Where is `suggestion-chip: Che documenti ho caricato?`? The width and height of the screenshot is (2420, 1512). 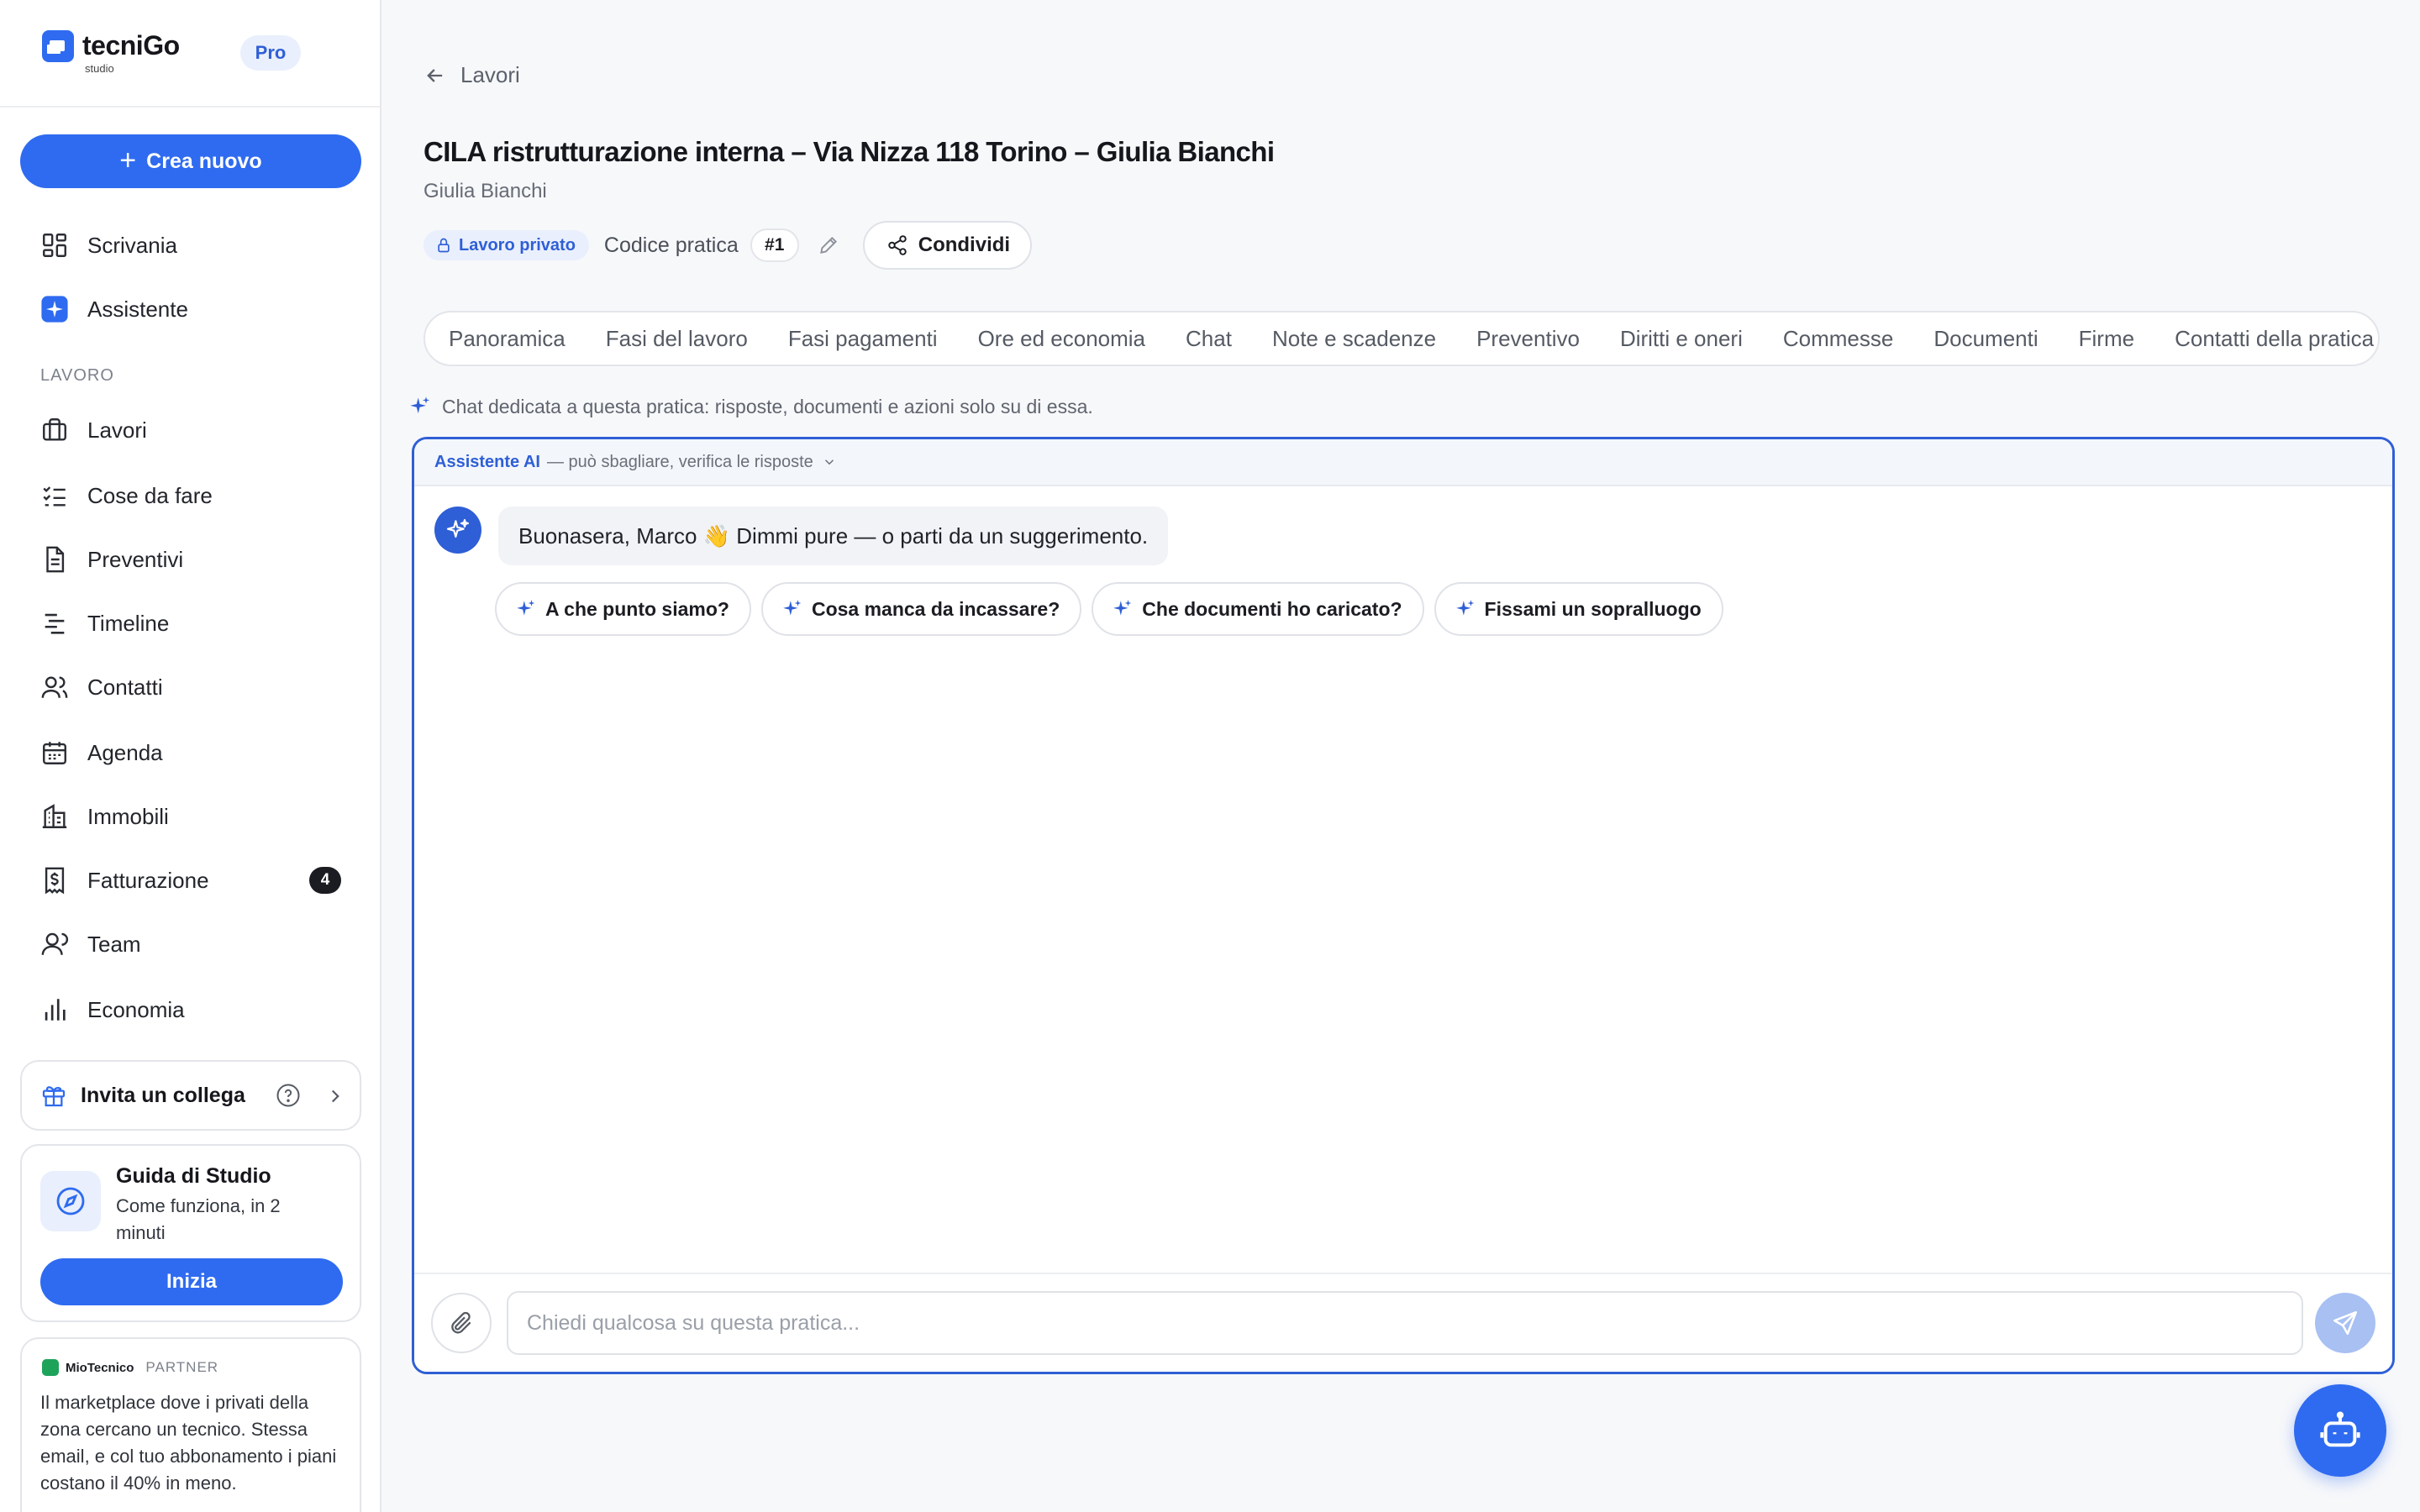 suggestion-chip: Che documenti ho caricato? is located at coordinates (1258, 609).